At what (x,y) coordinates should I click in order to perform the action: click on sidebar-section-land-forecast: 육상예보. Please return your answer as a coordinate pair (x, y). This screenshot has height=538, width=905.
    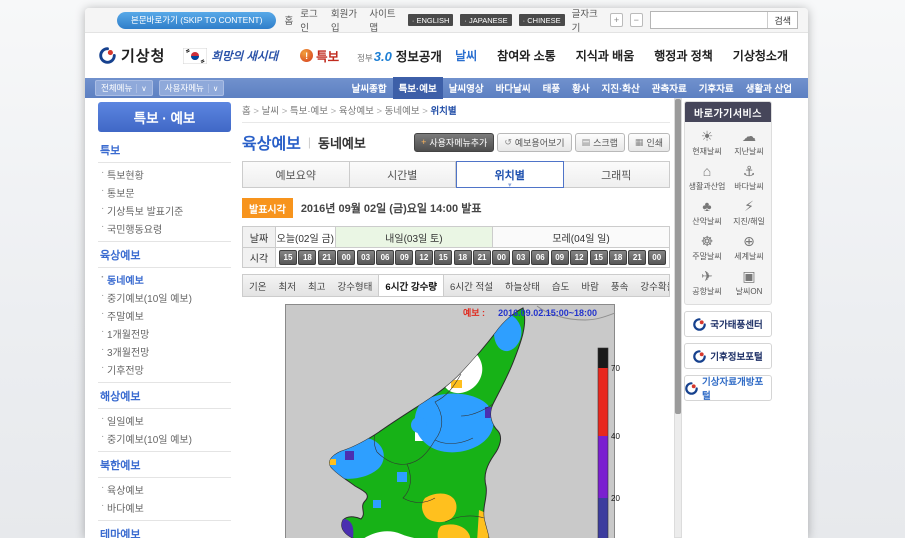
    Looking at the image, I should click on (164, 255).